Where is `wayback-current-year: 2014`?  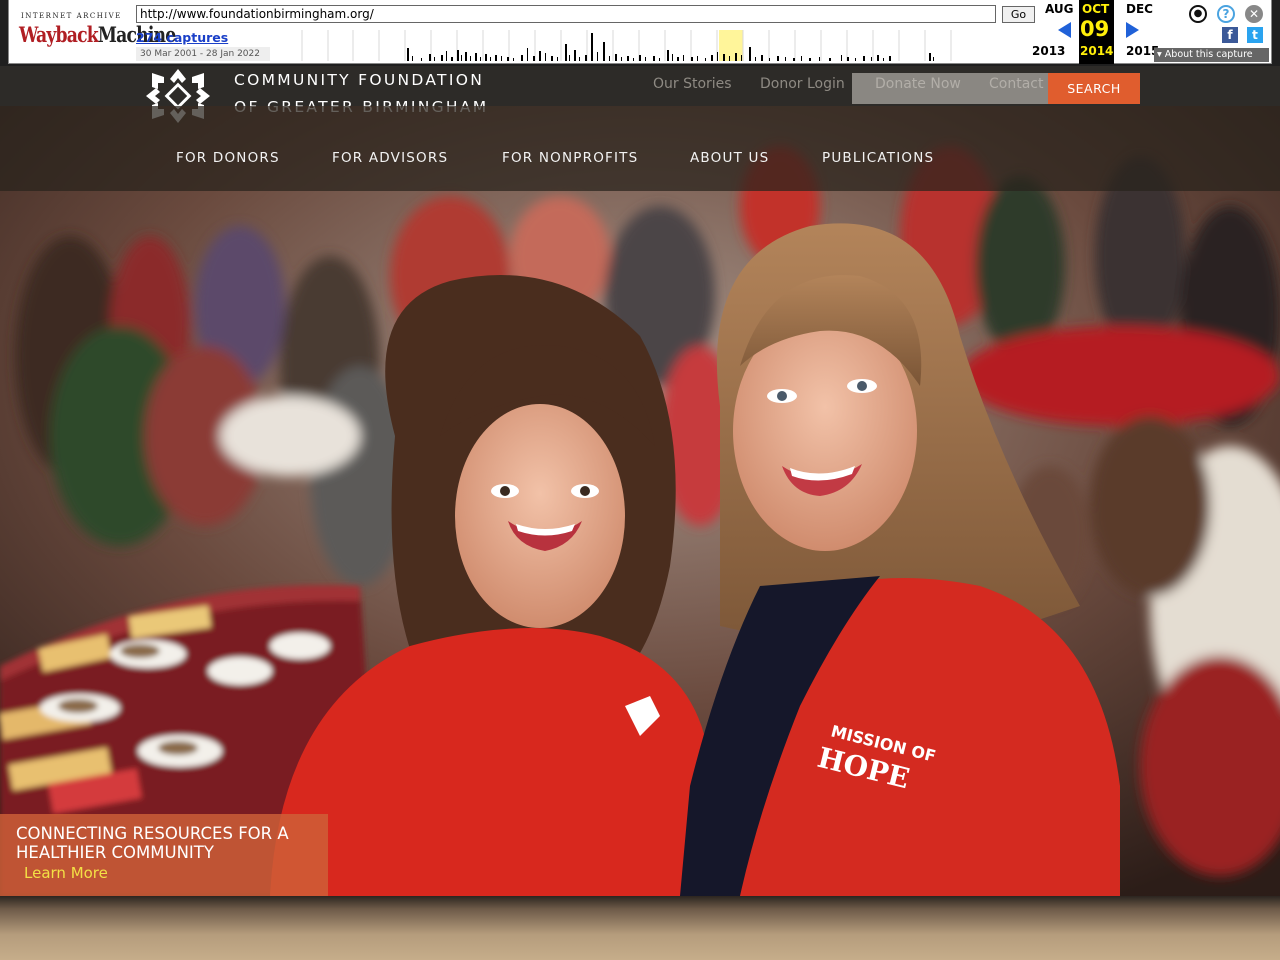 wayback-current-year: 2014 is located at coordinates (1097, 51).